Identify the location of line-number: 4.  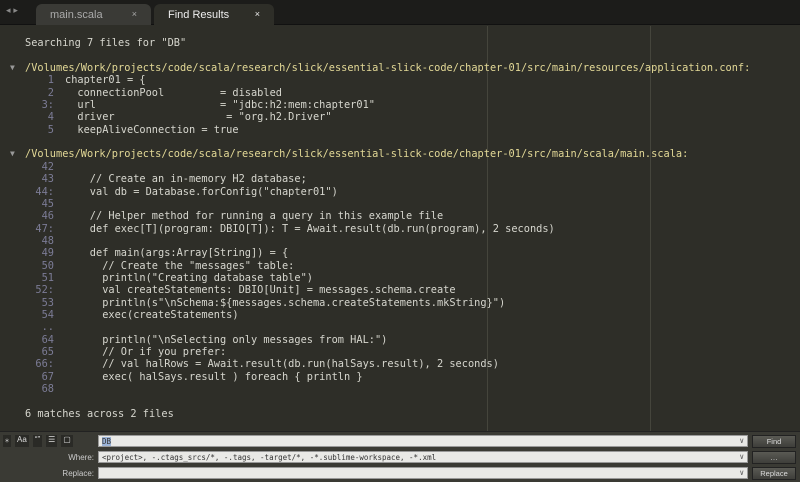
(50, 117).